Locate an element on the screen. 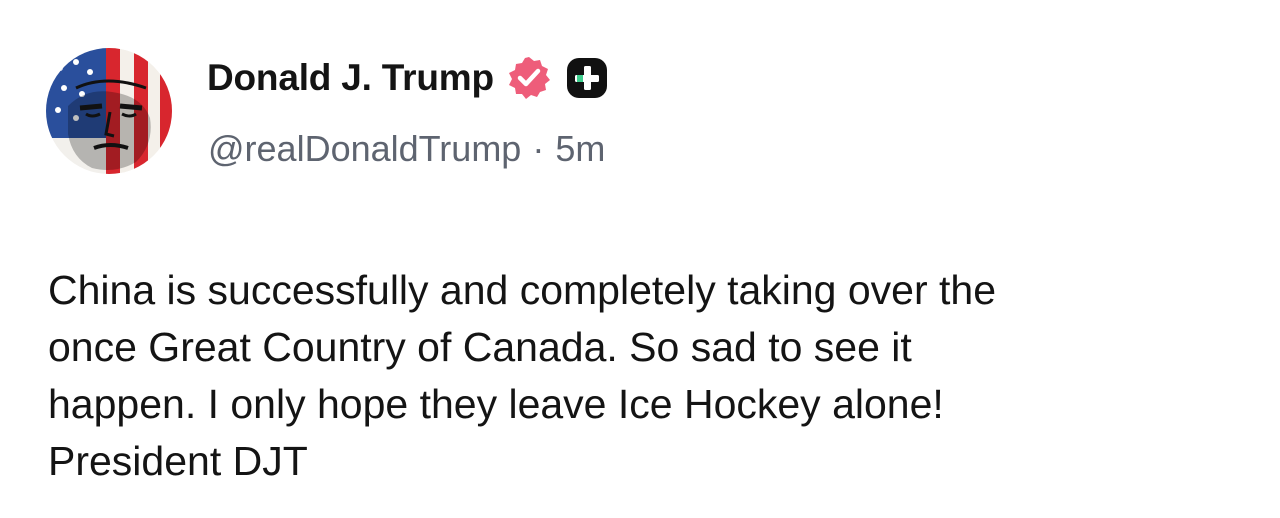 The height and width of the screenshot is (518, 1280). author-handle: @realDonaldTrump is located at coordinates (364, 149).